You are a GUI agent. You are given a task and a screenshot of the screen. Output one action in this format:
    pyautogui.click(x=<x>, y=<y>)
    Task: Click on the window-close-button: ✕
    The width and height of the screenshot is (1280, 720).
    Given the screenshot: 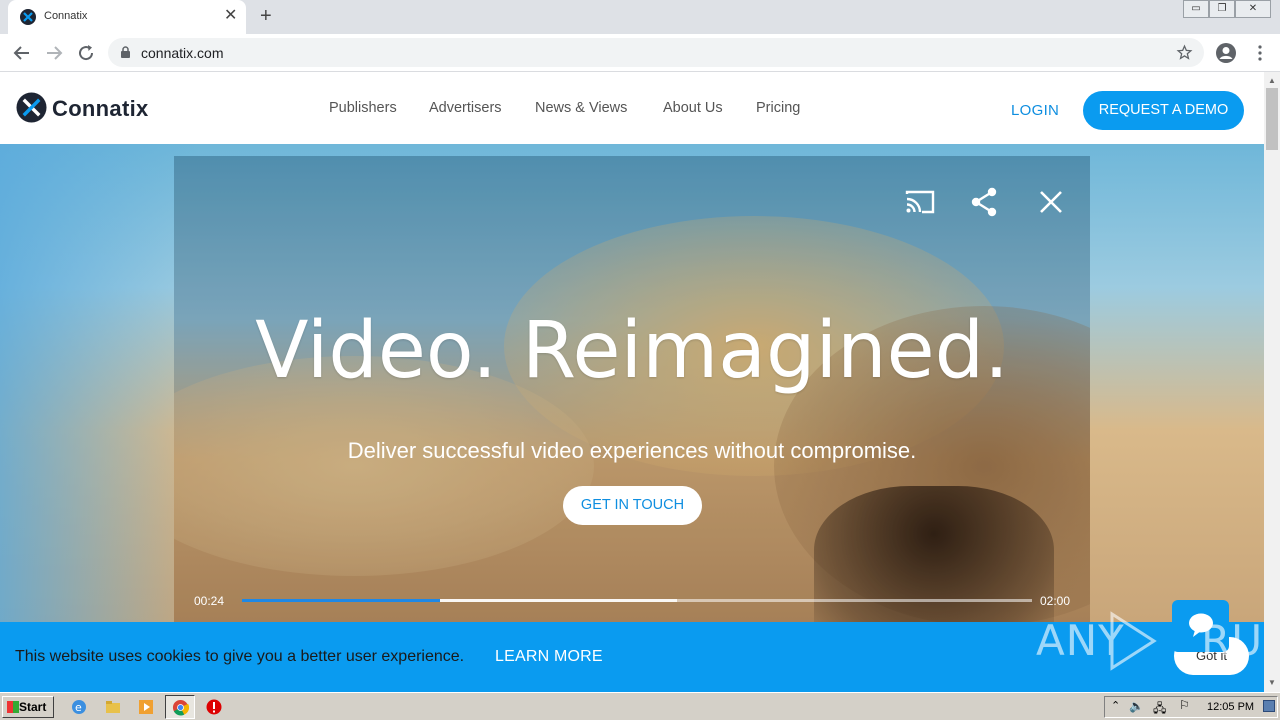 What is the action you would take?
    pyautogui.click(x=1253, y=9)
    